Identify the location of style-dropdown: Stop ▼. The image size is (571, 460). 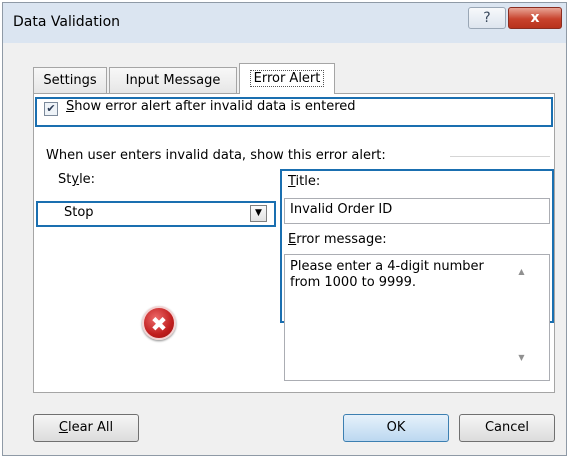
(156, 214).